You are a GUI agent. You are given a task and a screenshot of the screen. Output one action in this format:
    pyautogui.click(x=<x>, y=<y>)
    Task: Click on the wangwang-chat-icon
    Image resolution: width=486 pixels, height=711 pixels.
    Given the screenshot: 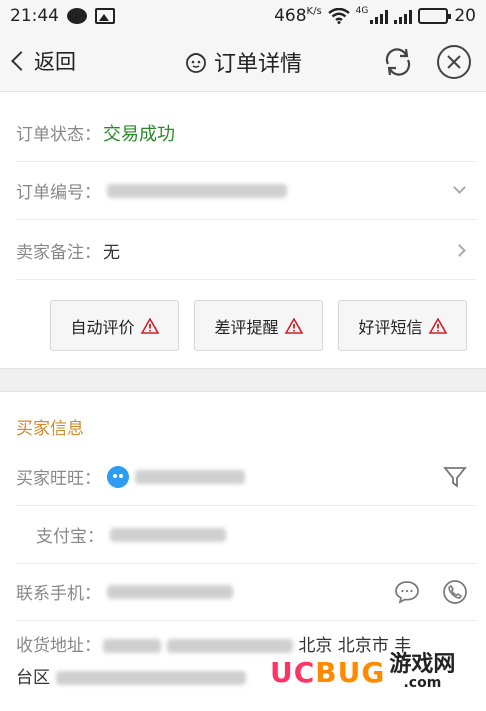 What is the action you would take?
    pyautogui.click(x=118, y=476)
    